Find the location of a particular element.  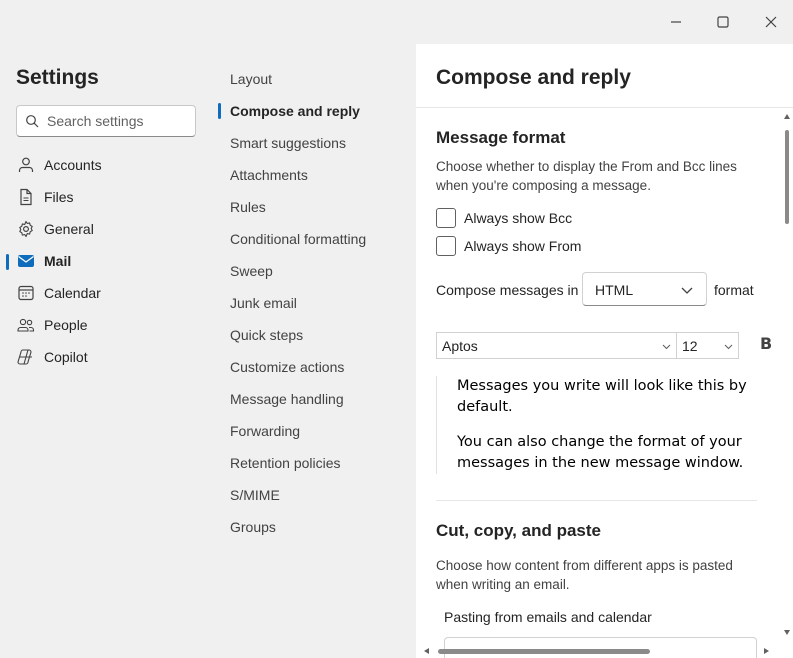

mail-nav-label: Smart suggestions is located at coordinates (288, 143).